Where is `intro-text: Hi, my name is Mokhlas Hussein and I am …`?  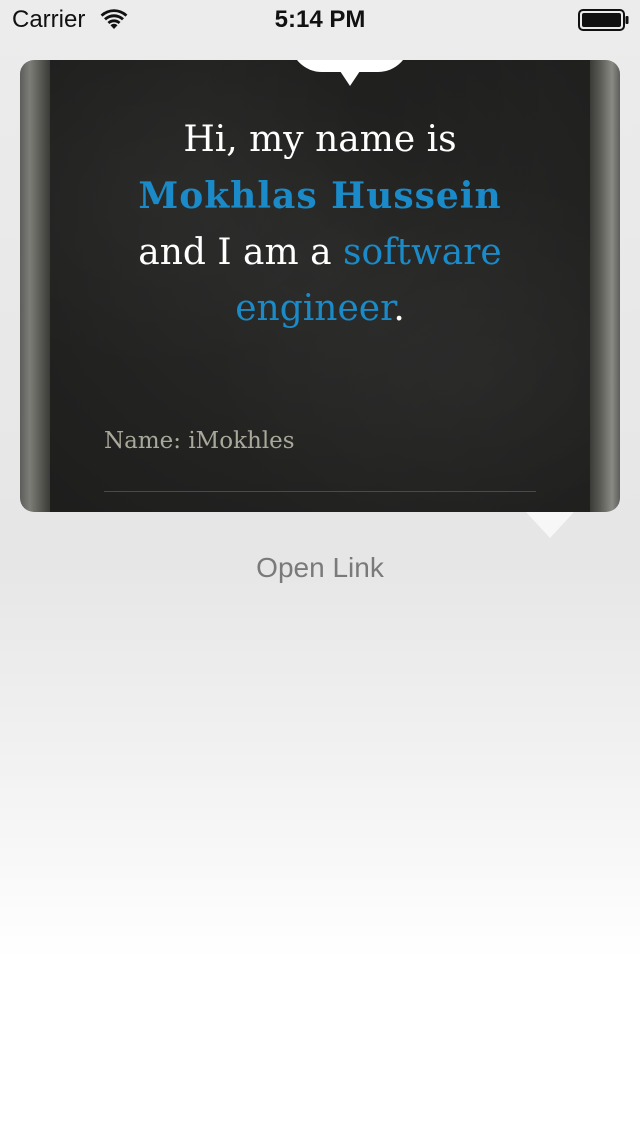 intro-text: Hi, my name is Mokhlas Hussein and I am … is located at coordinates (320, 224).